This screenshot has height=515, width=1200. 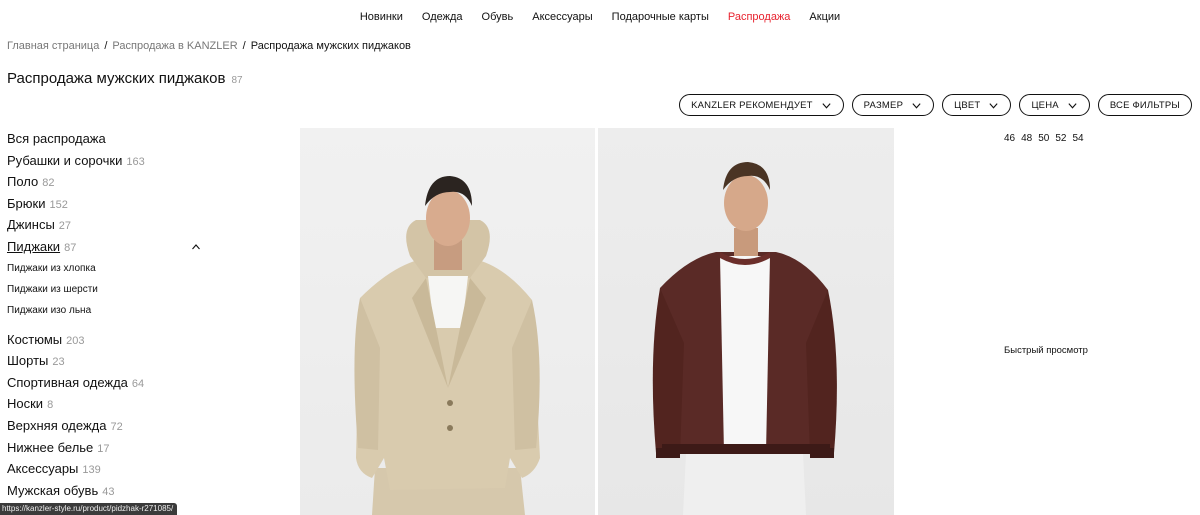 I want to click on category-count: 203, so click(x=75, y=340).